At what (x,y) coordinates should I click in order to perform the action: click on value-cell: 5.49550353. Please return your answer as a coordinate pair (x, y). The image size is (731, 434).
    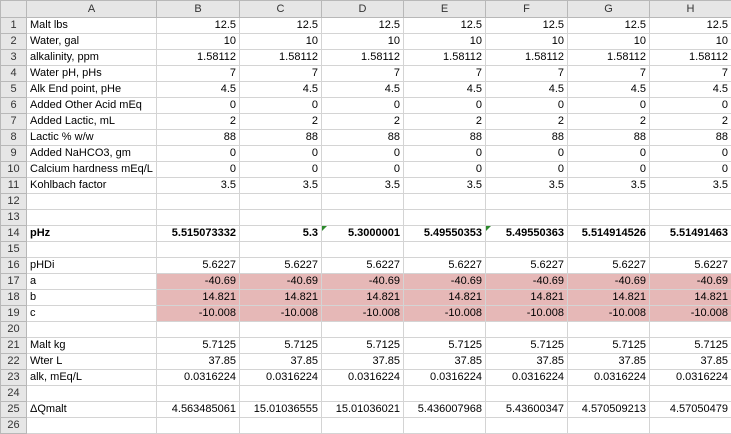
    Looking at the image, I should click on (445, 234).